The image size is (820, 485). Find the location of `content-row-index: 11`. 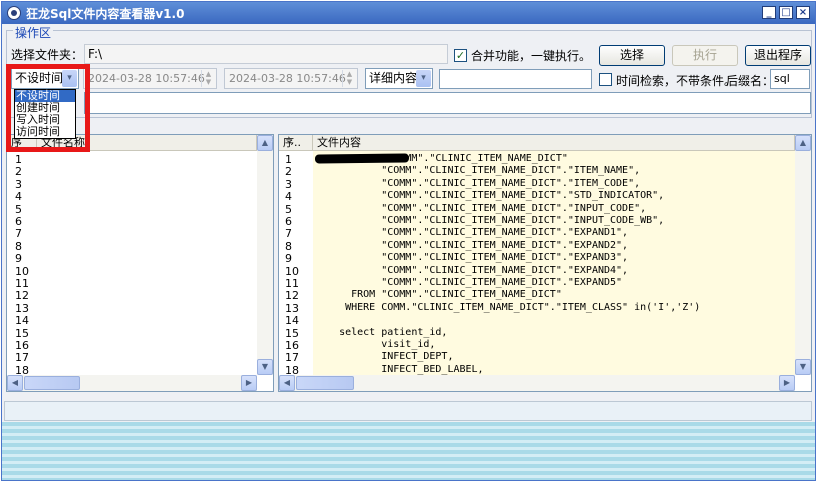

content-row-index: 11 is located at coordinates (292, 283).